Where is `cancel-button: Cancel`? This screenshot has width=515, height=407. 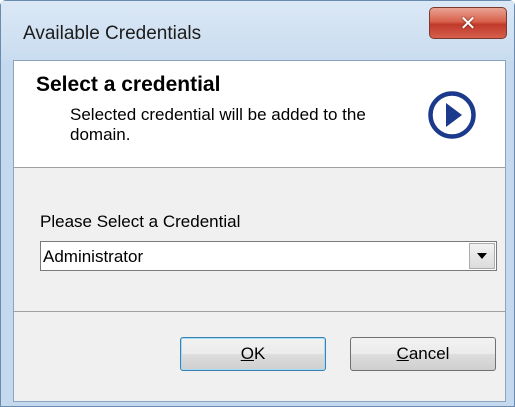
cancel-button: Cancel is located at coordinates (423, 354).